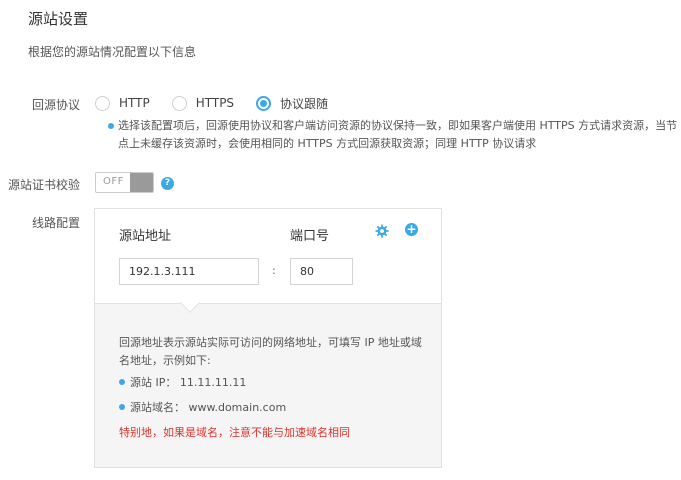 This screenshot has width=681, height=480. Describe the element at coordinates (134, 103) in the screenshot. I see `radio-label-http: HTTP` at that location.